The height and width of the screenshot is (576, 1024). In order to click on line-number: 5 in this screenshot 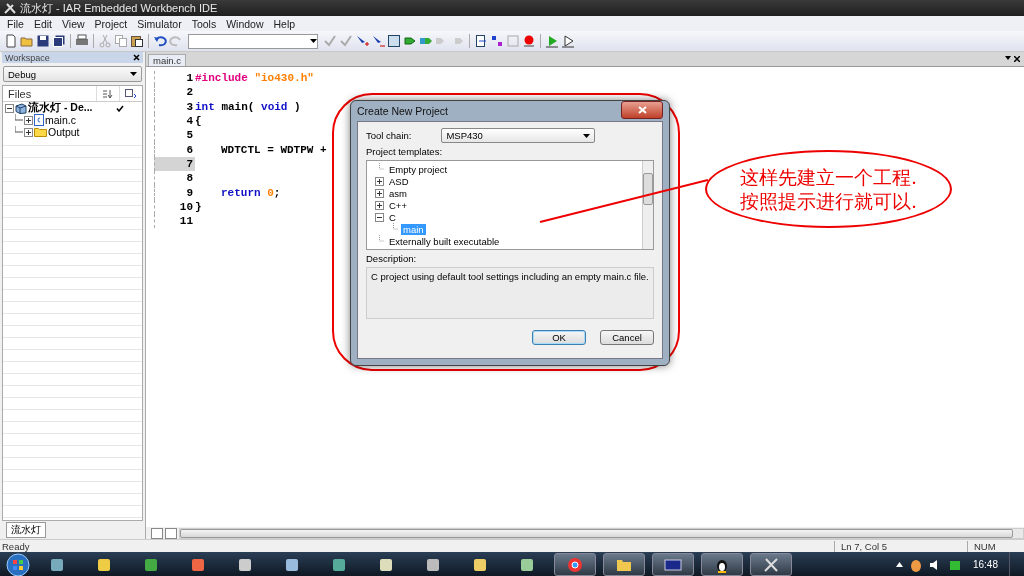, I will do `click(174, 135)`.